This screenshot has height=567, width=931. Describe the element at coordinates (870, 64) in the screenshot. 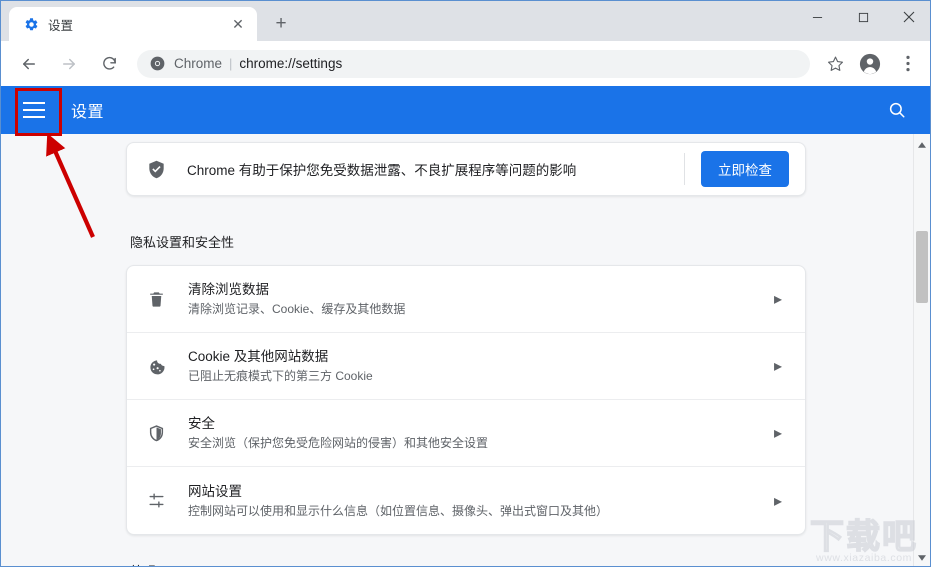

I see `profile-avatar-icon` at that location.